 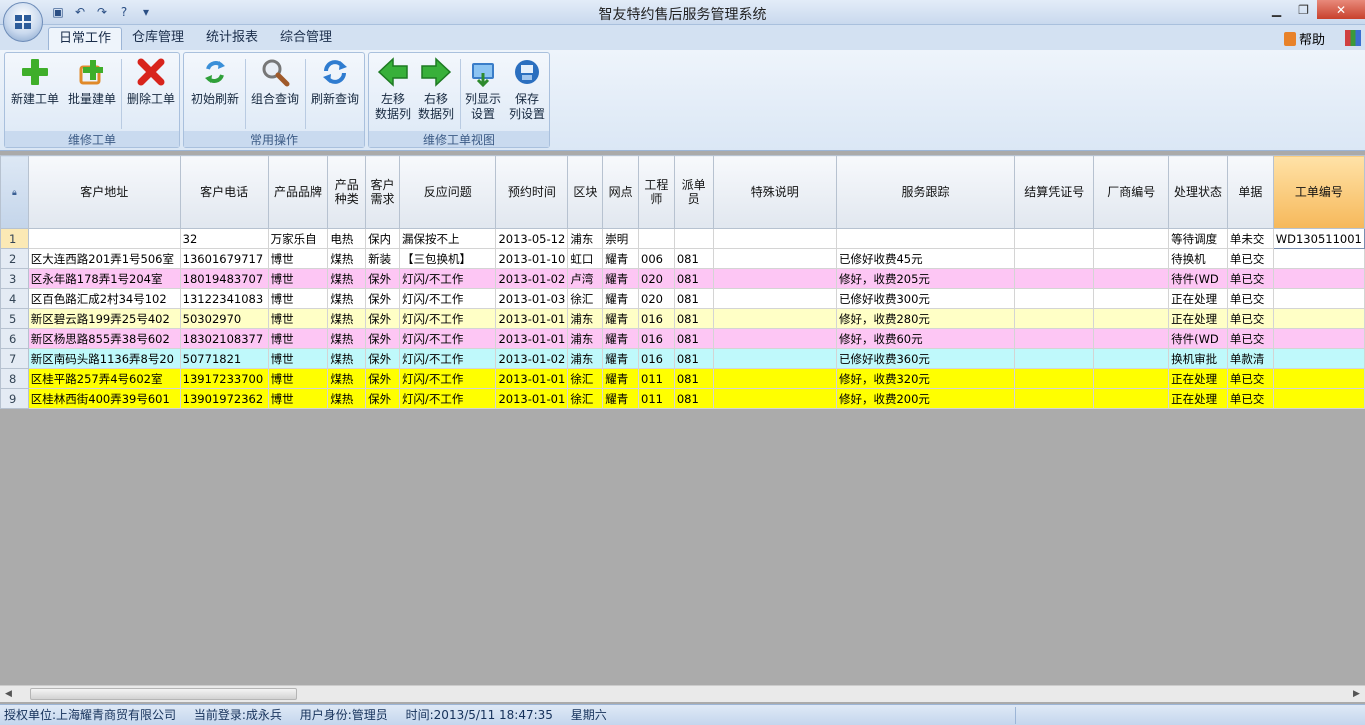 What do you see at coordinates (656, 398) in the screenshot?
I see `table-cell: 011` at bounding box center [656, 398].